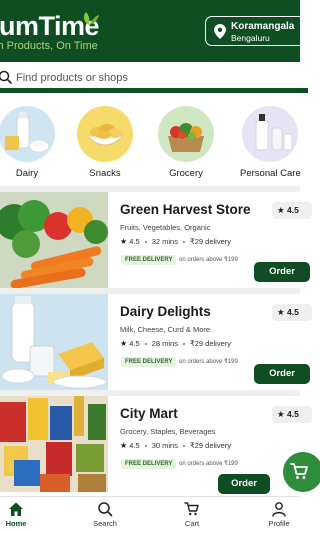 The image size is (320, 533). Describe the element at coordinates (27, 134) in the screenshot. I see `dairy-icon` at that location.